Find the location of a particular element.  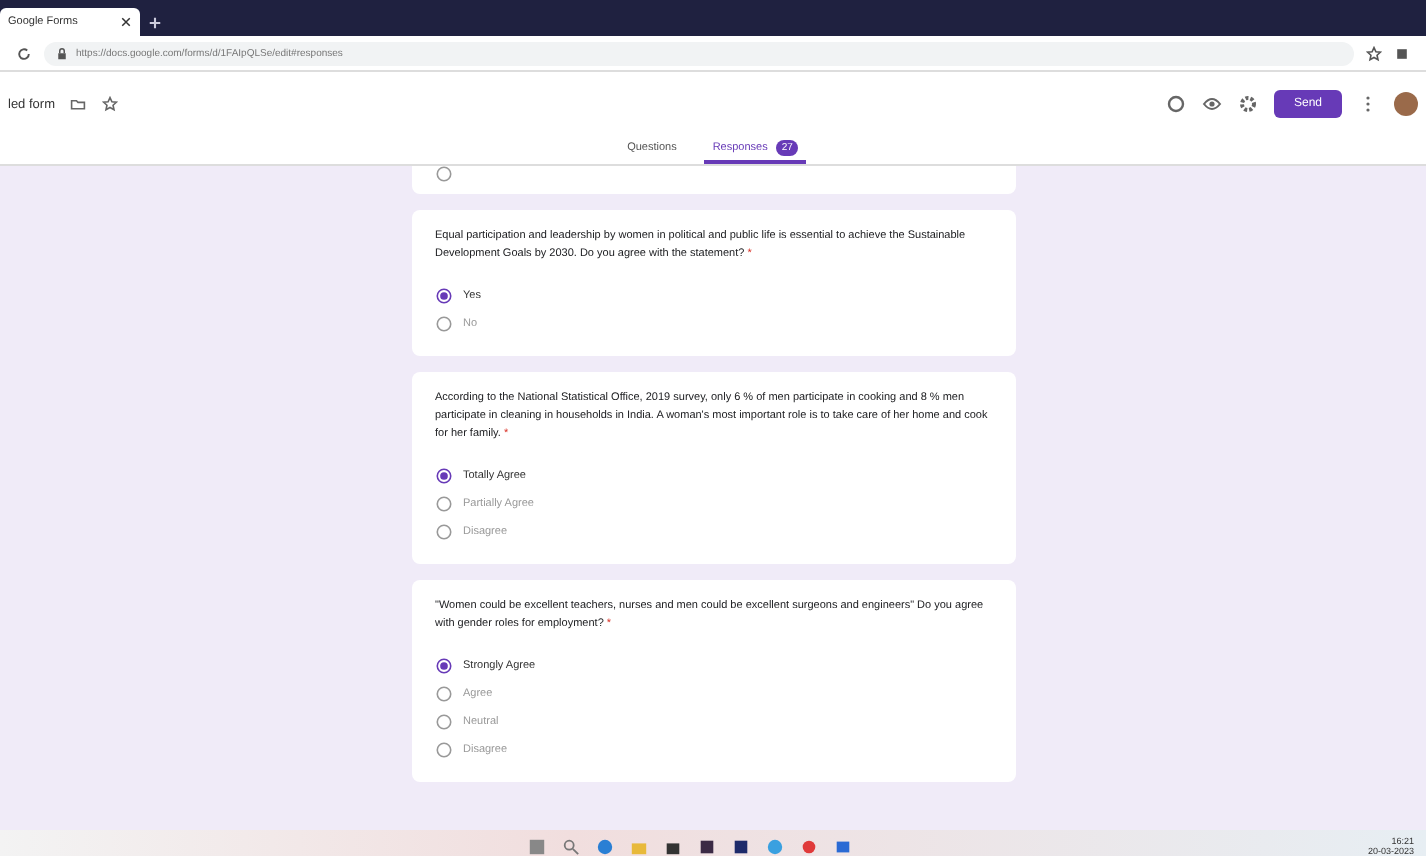

settings-icon is located at coordinates (1247, 104).